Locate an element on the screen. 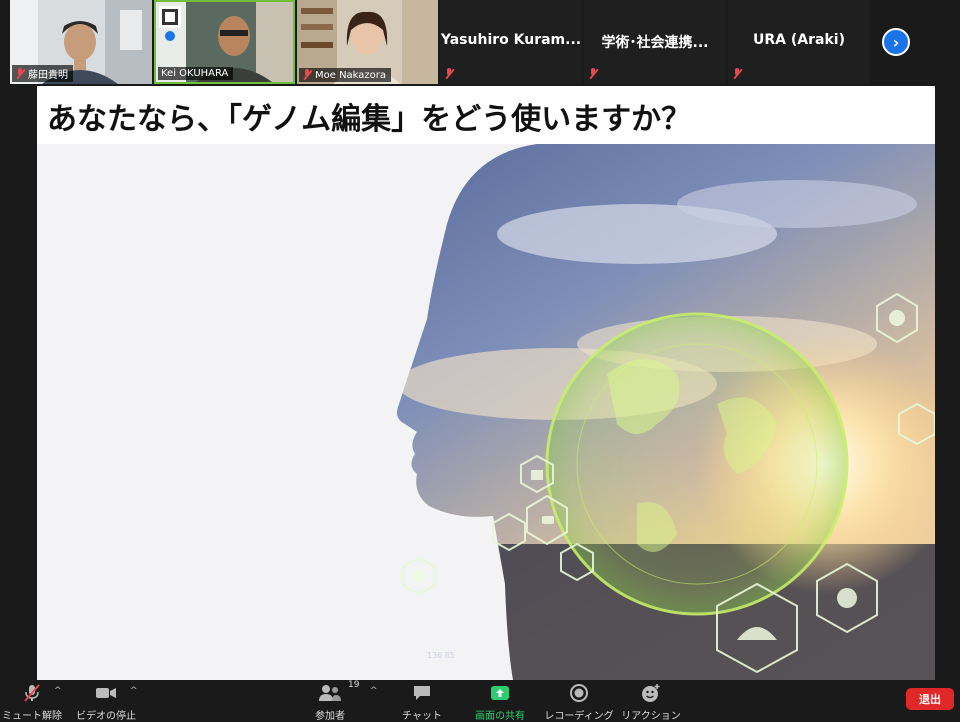  participant-name-label: Kei OKUHARA is located at coordinates (196, 73).